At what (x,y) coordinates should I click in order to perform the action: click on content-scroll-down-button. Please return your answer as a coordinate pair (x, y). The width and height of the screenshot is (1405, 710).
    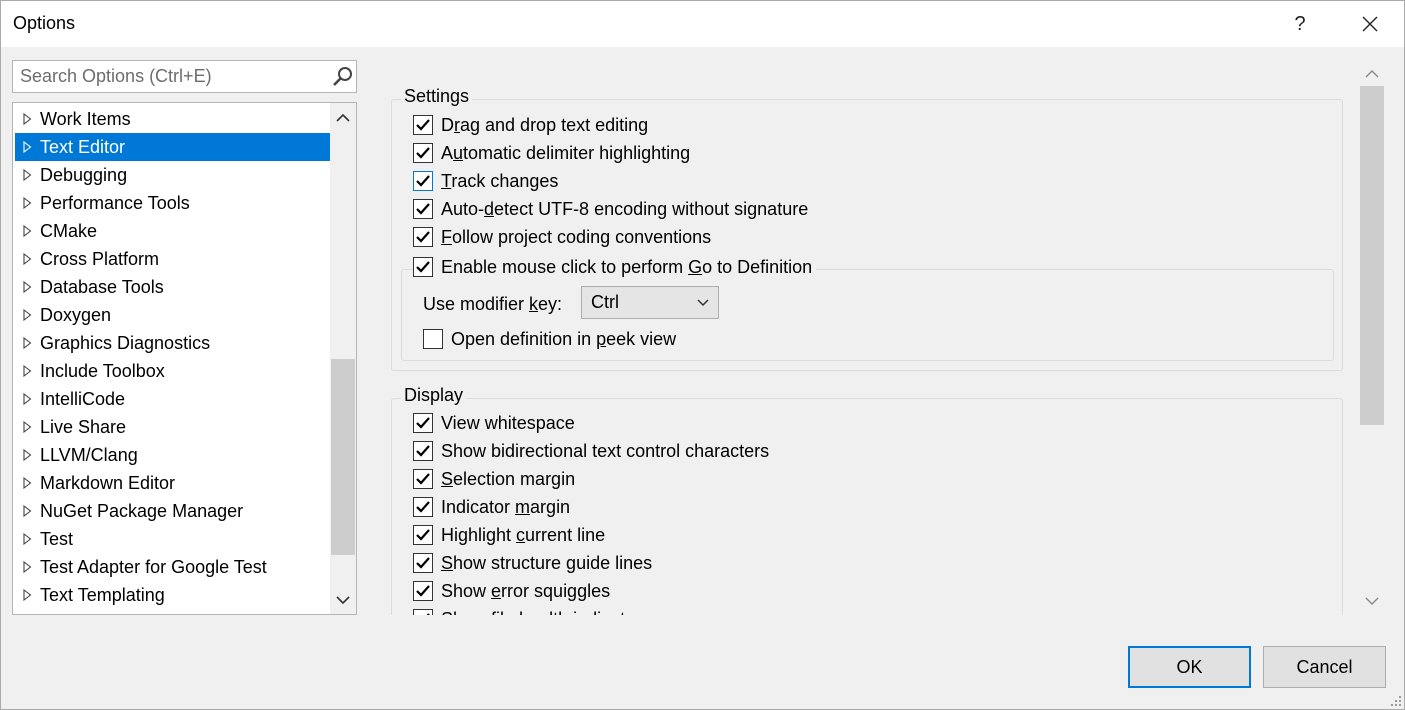
    Looking at the image, I should click on (1372, 601).